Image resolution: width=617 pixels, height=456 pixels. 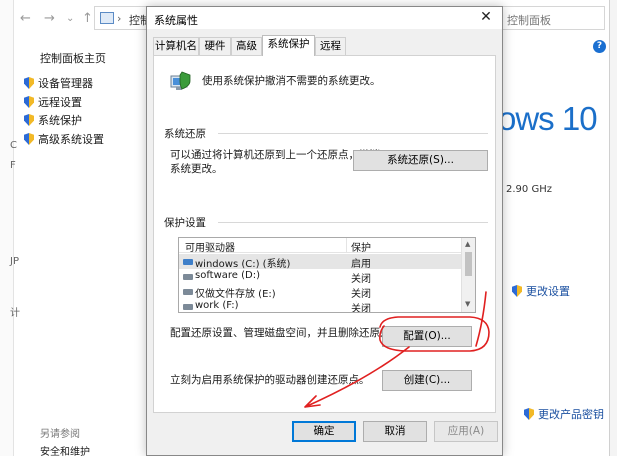 What do you see at coordinates (320, 262) in the screenshot?
I see `list-item: windows (C:) (系统) 启用` at bounding box center [320, 262].